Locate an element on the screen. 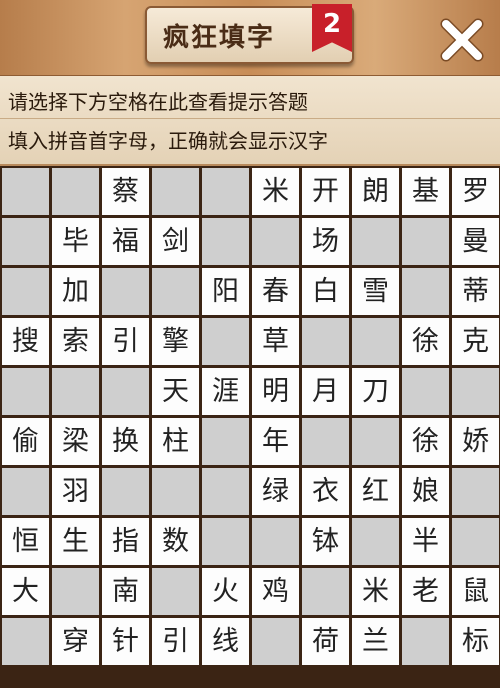 Image resolution: width=500 pixels, height=688 pixels. letter-cell: 大 is located at coordinates (25, 591).